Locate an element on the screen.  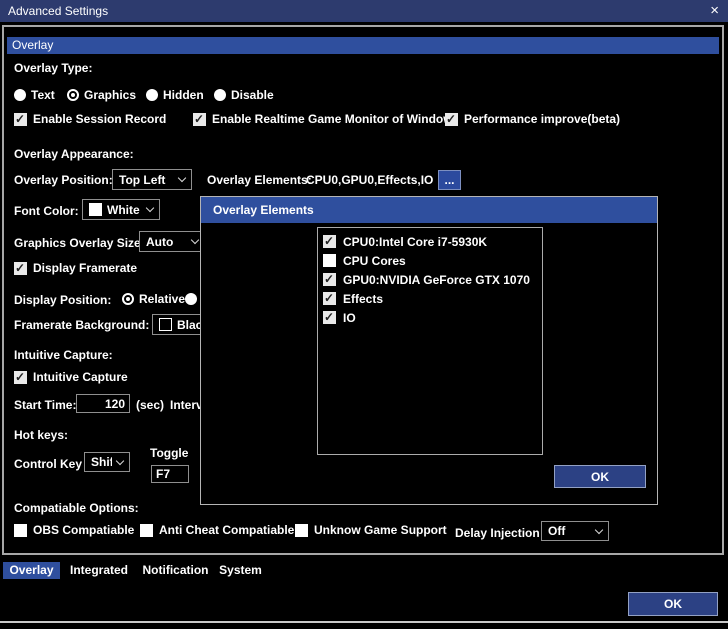
font-color-dropdown: White is located at coordinates (121, 209).